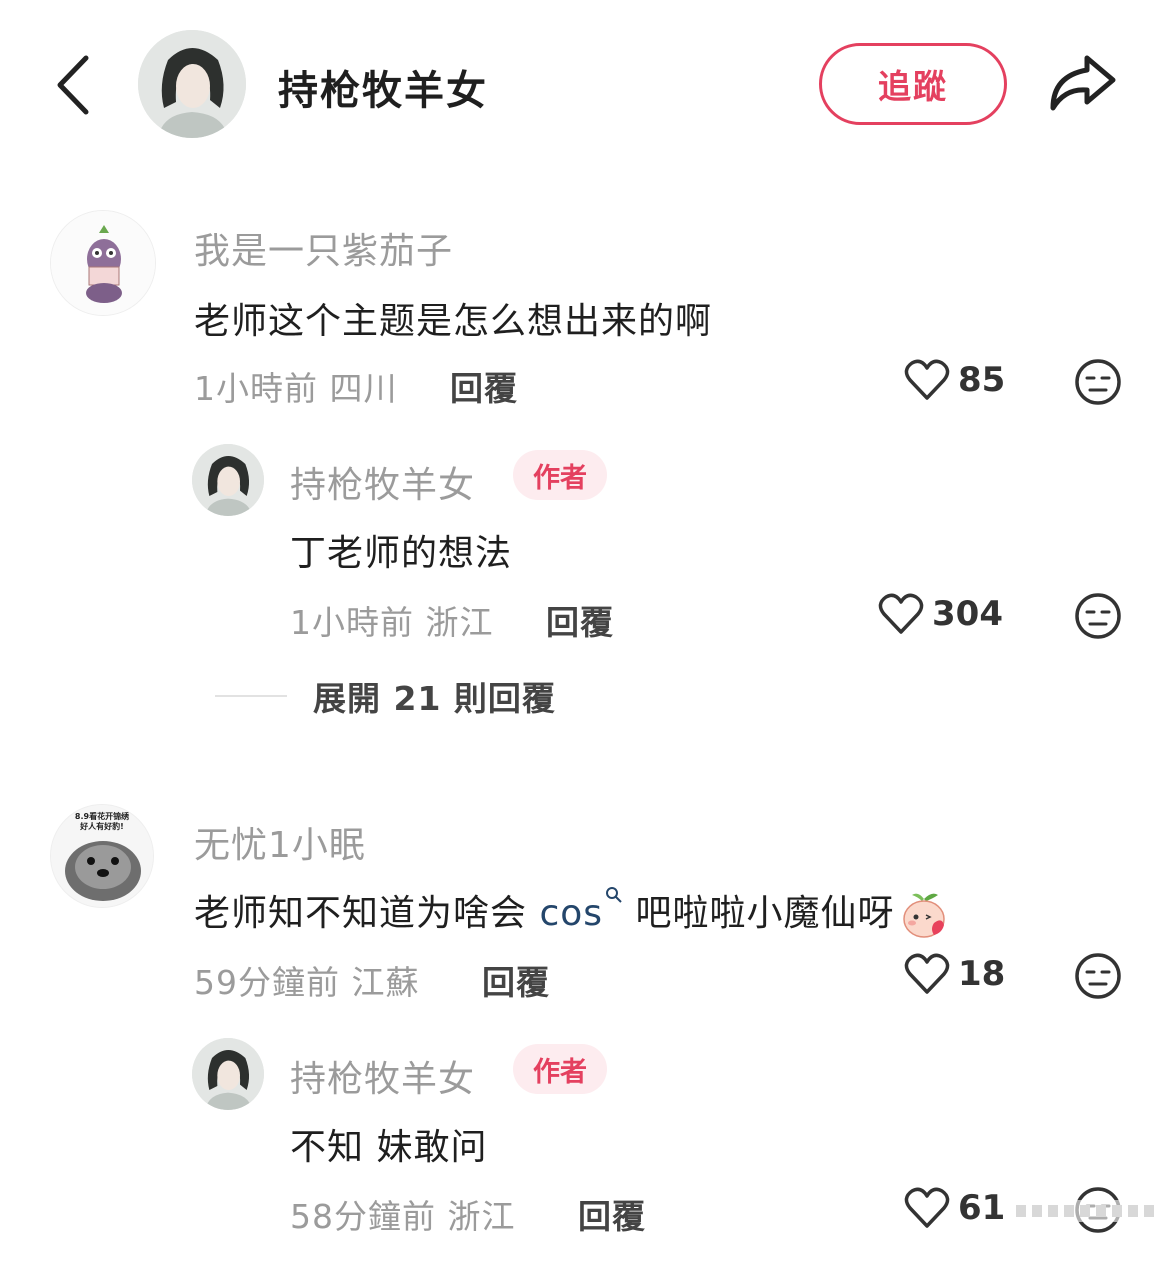 The height and width of the screenshot is (1261, 1170). I want to click on search-link: cos, so click(571, 913).